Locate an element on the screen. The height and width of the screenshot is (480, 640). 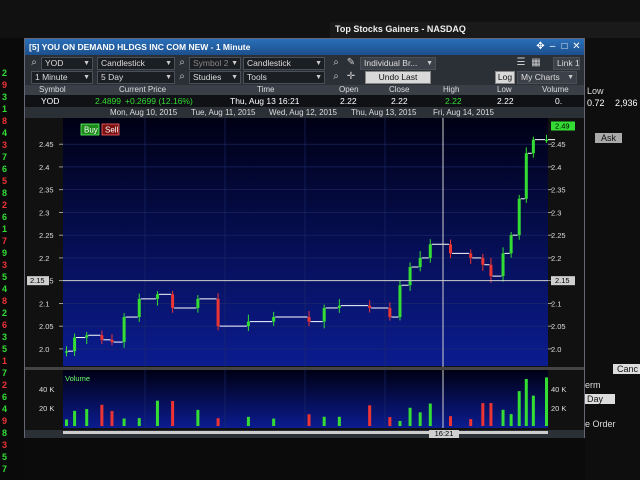
crosshair-icon: ✛ is located at coordinates (351, 77).